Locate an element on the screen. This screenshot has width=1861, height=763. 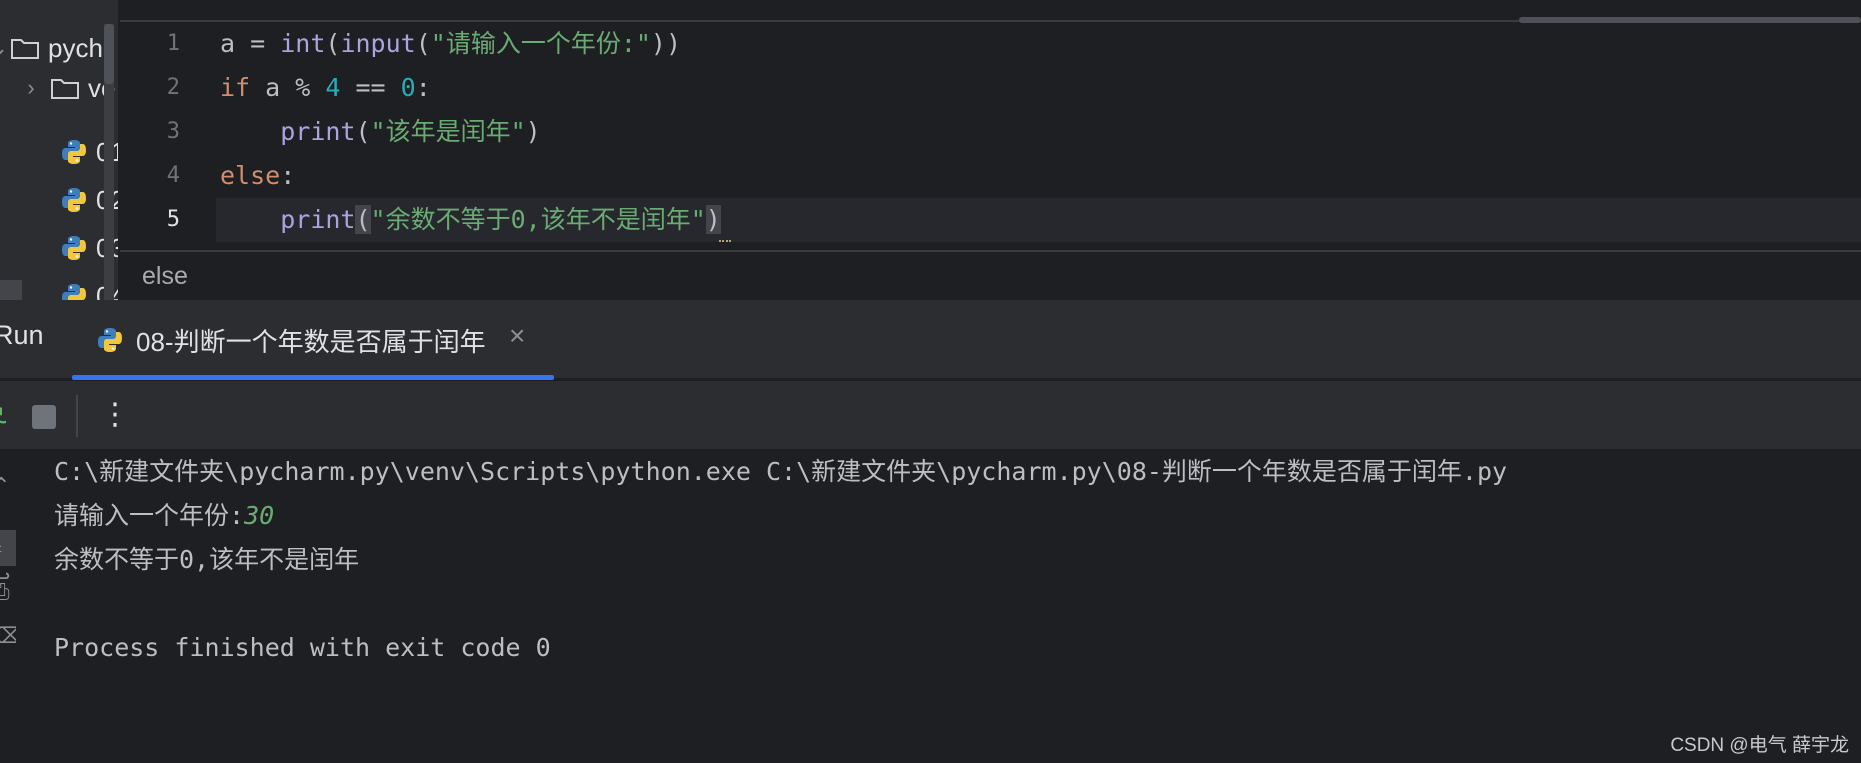
code-token-keyword: else is located at coordinates (250, 175).